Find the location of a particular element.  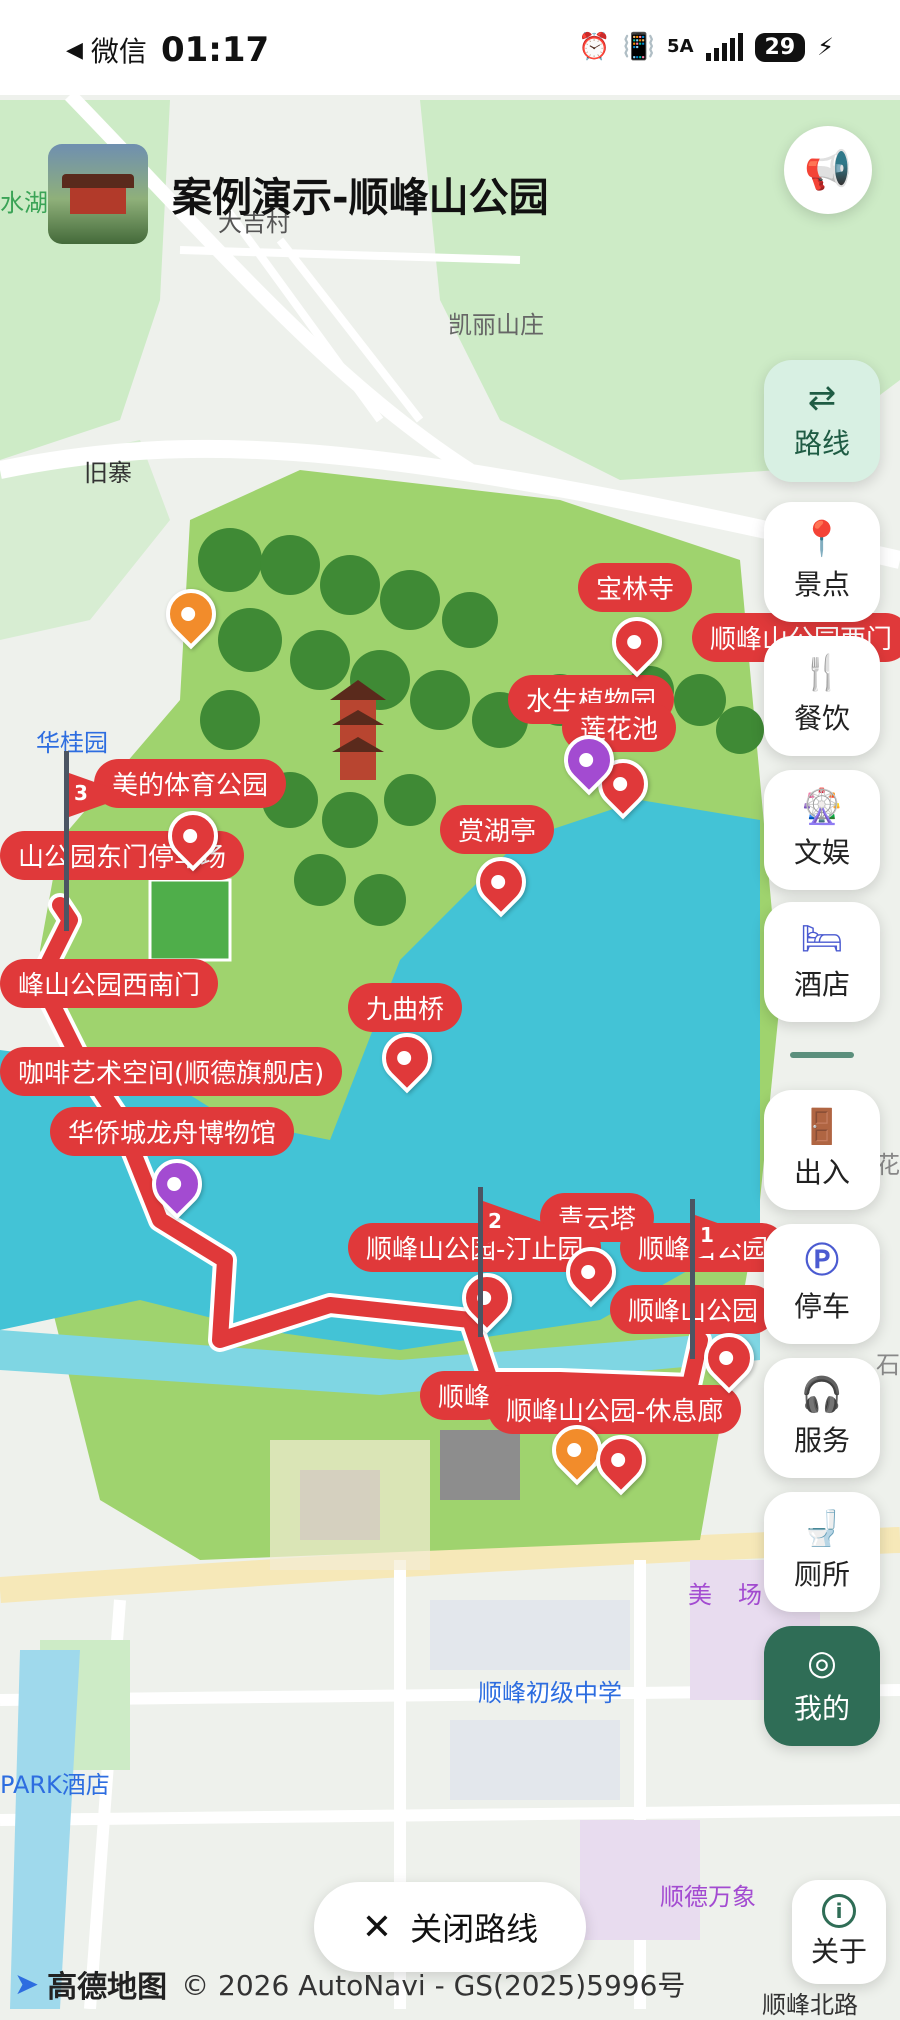

map-attribution: ➤ 高德地图 © 2026 AutoNavi - GS(2025)5996号 is located at coordinates (349, 1984).